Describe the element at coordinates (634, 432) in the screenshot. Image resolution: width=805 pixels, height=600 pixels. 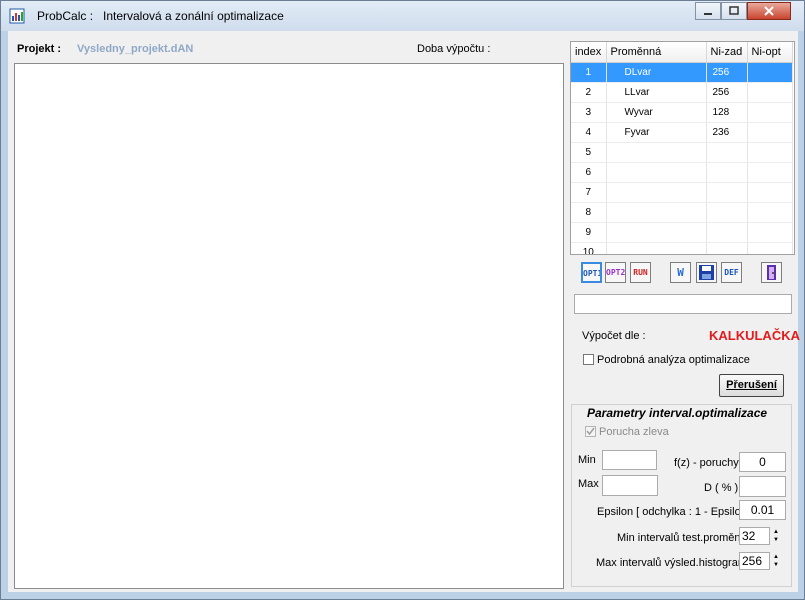
I see `porucha-zleva-label: Porucha zleva` at that location.